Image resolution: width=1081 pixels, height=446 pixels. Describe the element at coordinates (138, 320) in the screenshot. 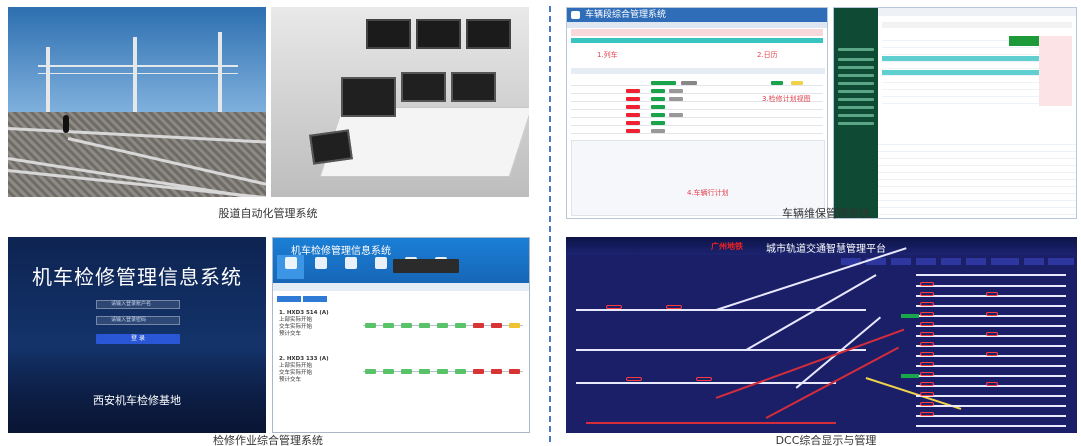

I see `password-input: 请输入登录密码` at that location.